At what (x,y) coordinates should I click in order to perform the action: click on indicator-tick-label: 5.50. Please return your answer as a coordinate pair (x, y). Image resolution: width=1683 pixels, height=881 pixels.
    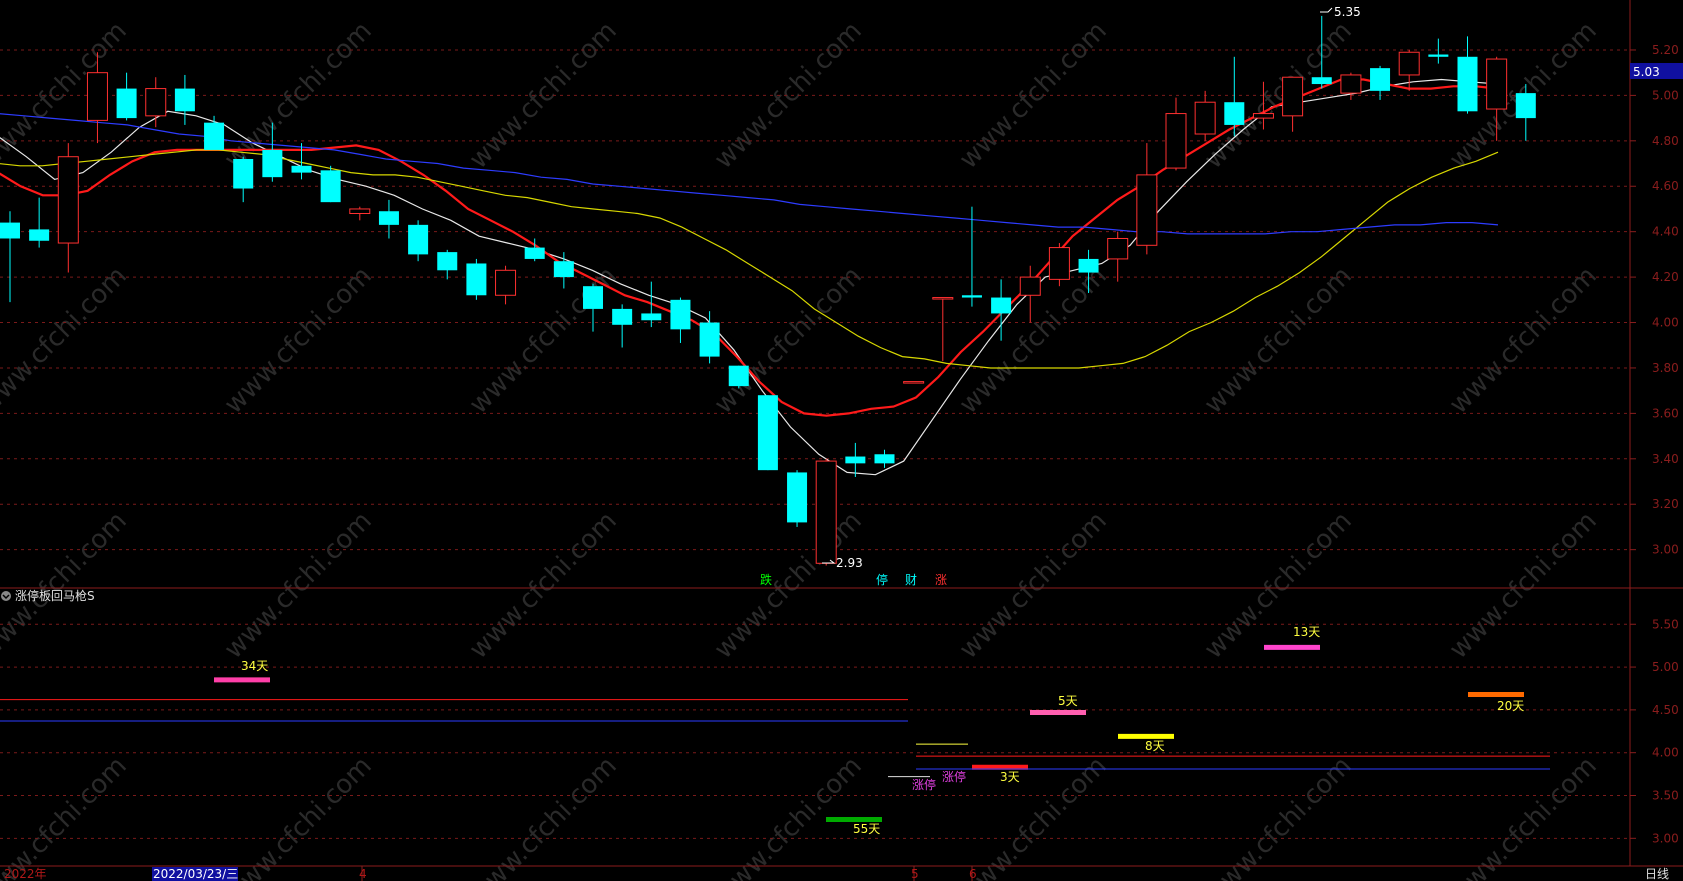
    Looking at the image, I should click on (1665, 624).